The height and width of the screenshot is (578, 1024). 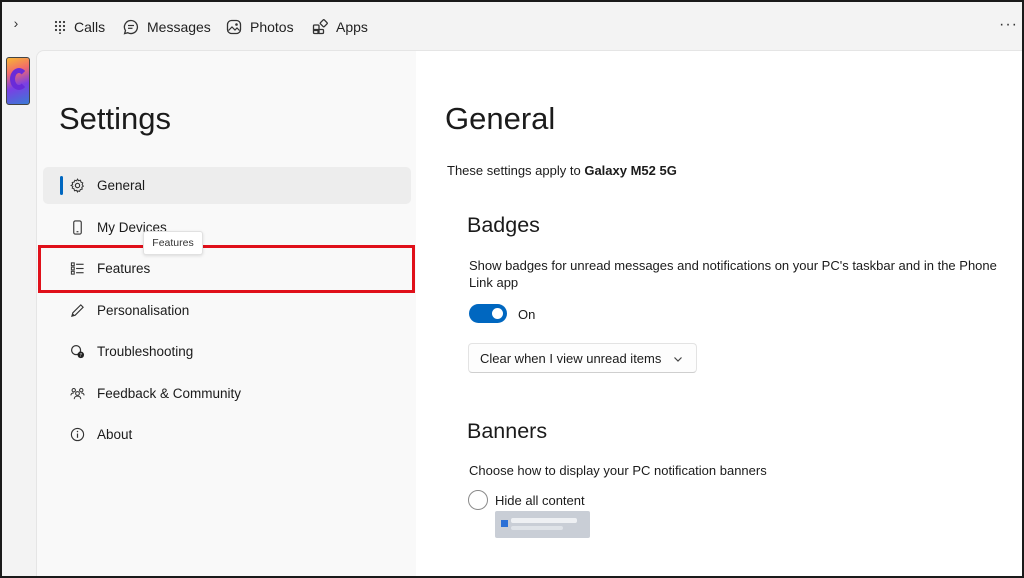 I want to click on nav-calls: Calls, so click(x=79, y=27).